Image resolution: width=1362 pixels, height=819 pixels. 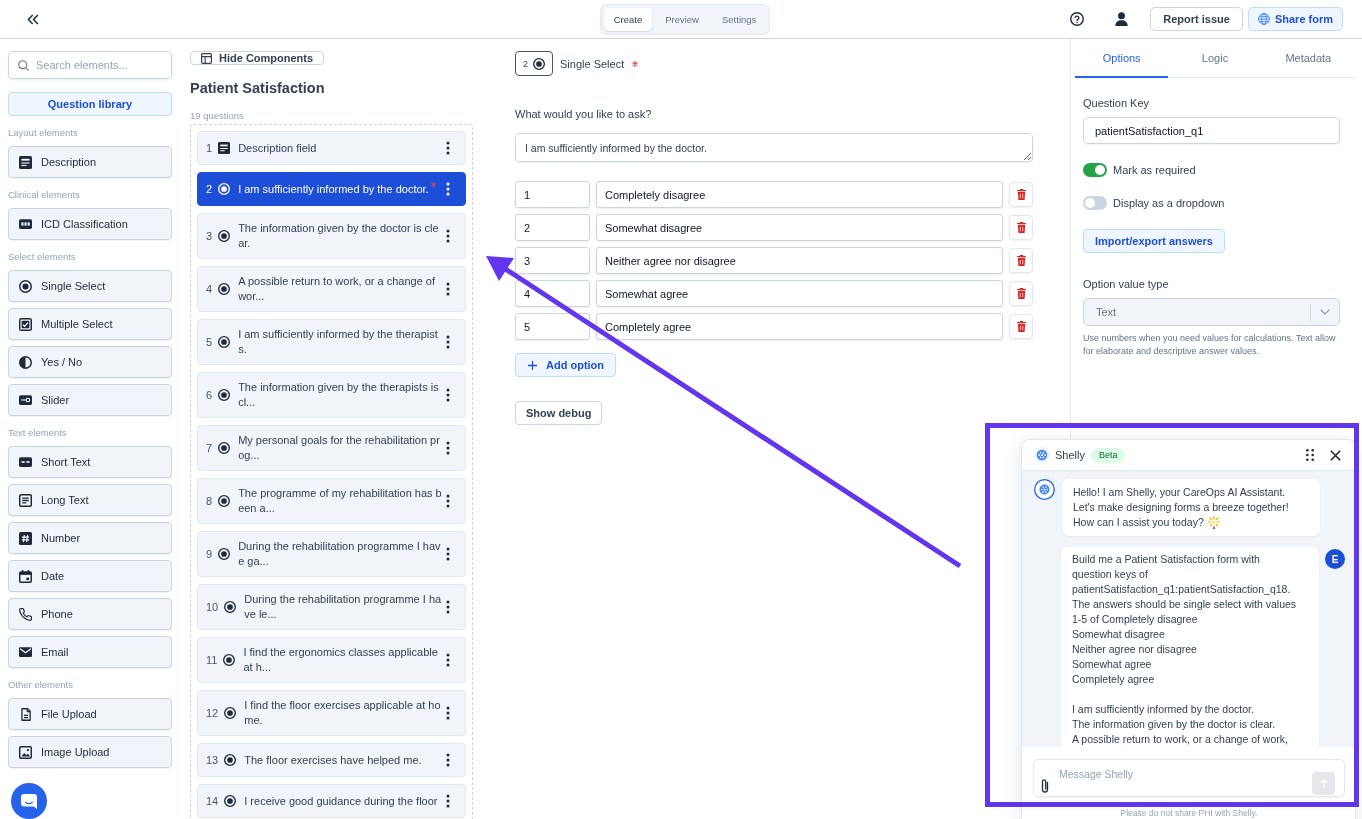 What do you see at coordinates (1045, 786) in the screenshot?
I see `paperclip-icon` at bounding box center [1045, 786].